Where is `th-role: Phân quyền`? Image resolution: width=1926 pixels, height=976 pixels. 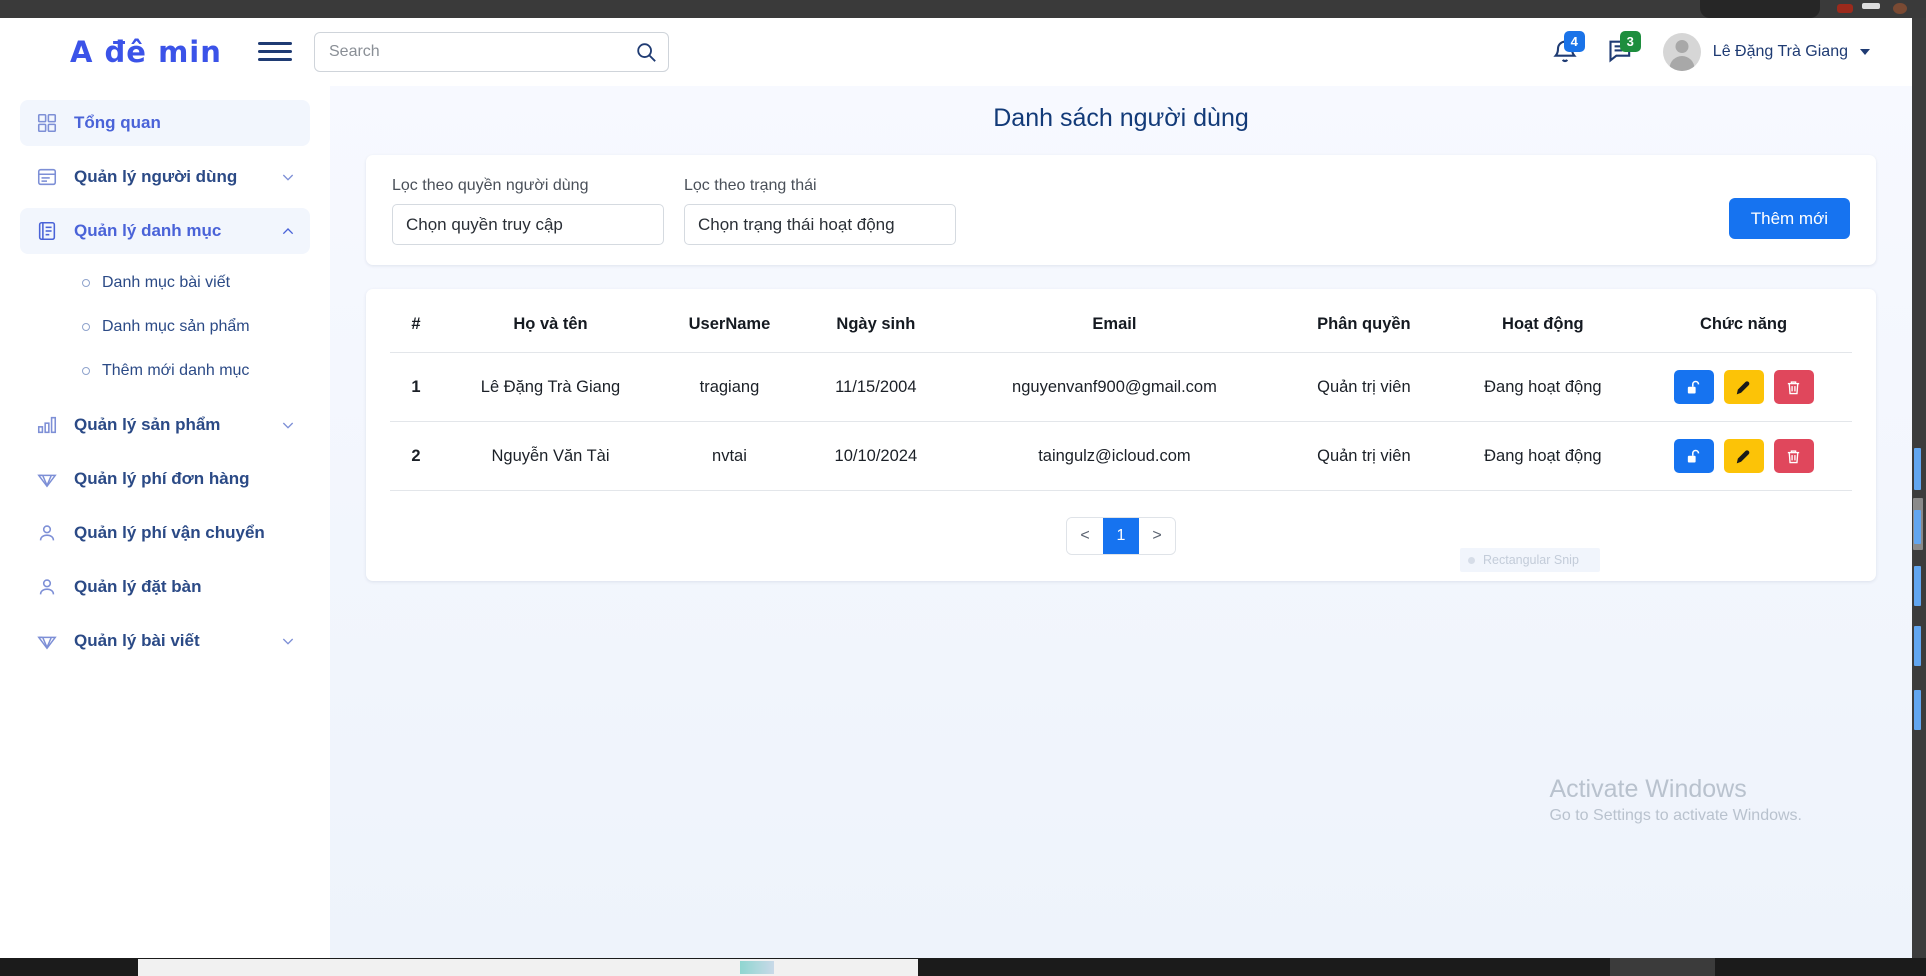
th-role: Phân quyền is located at coordinates (1364, 321).